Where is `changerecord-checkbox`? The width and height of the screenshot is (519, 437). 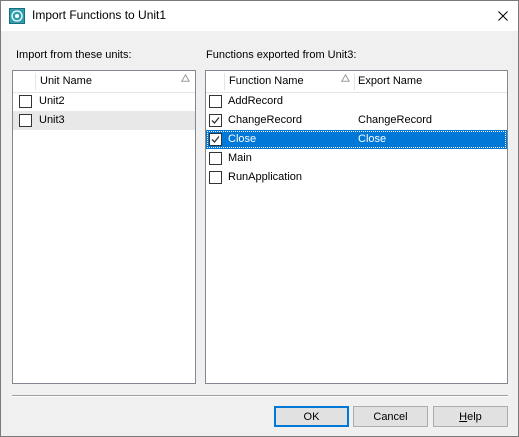
changerecord-checkbox is located at coordinates (215, 120).